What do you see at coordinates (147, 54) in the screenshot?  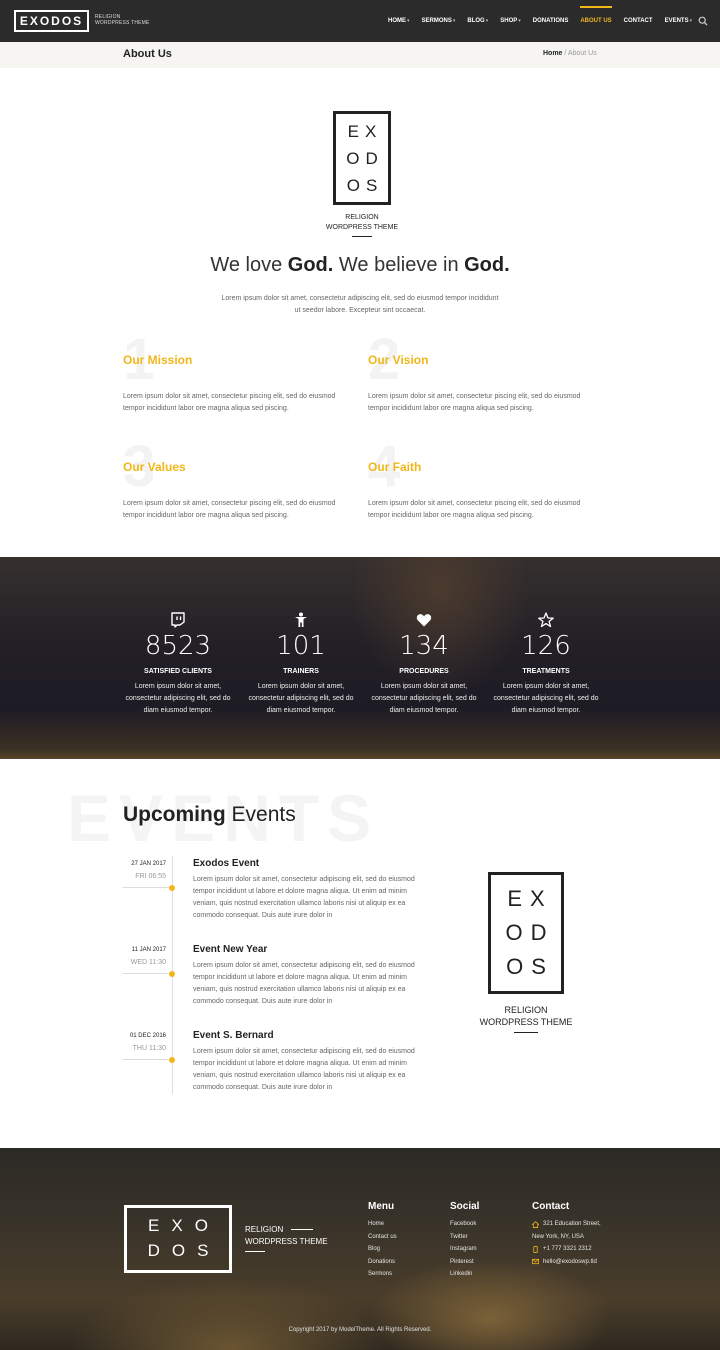 I see `page-title: About Us` at bounding box center [147, 54].